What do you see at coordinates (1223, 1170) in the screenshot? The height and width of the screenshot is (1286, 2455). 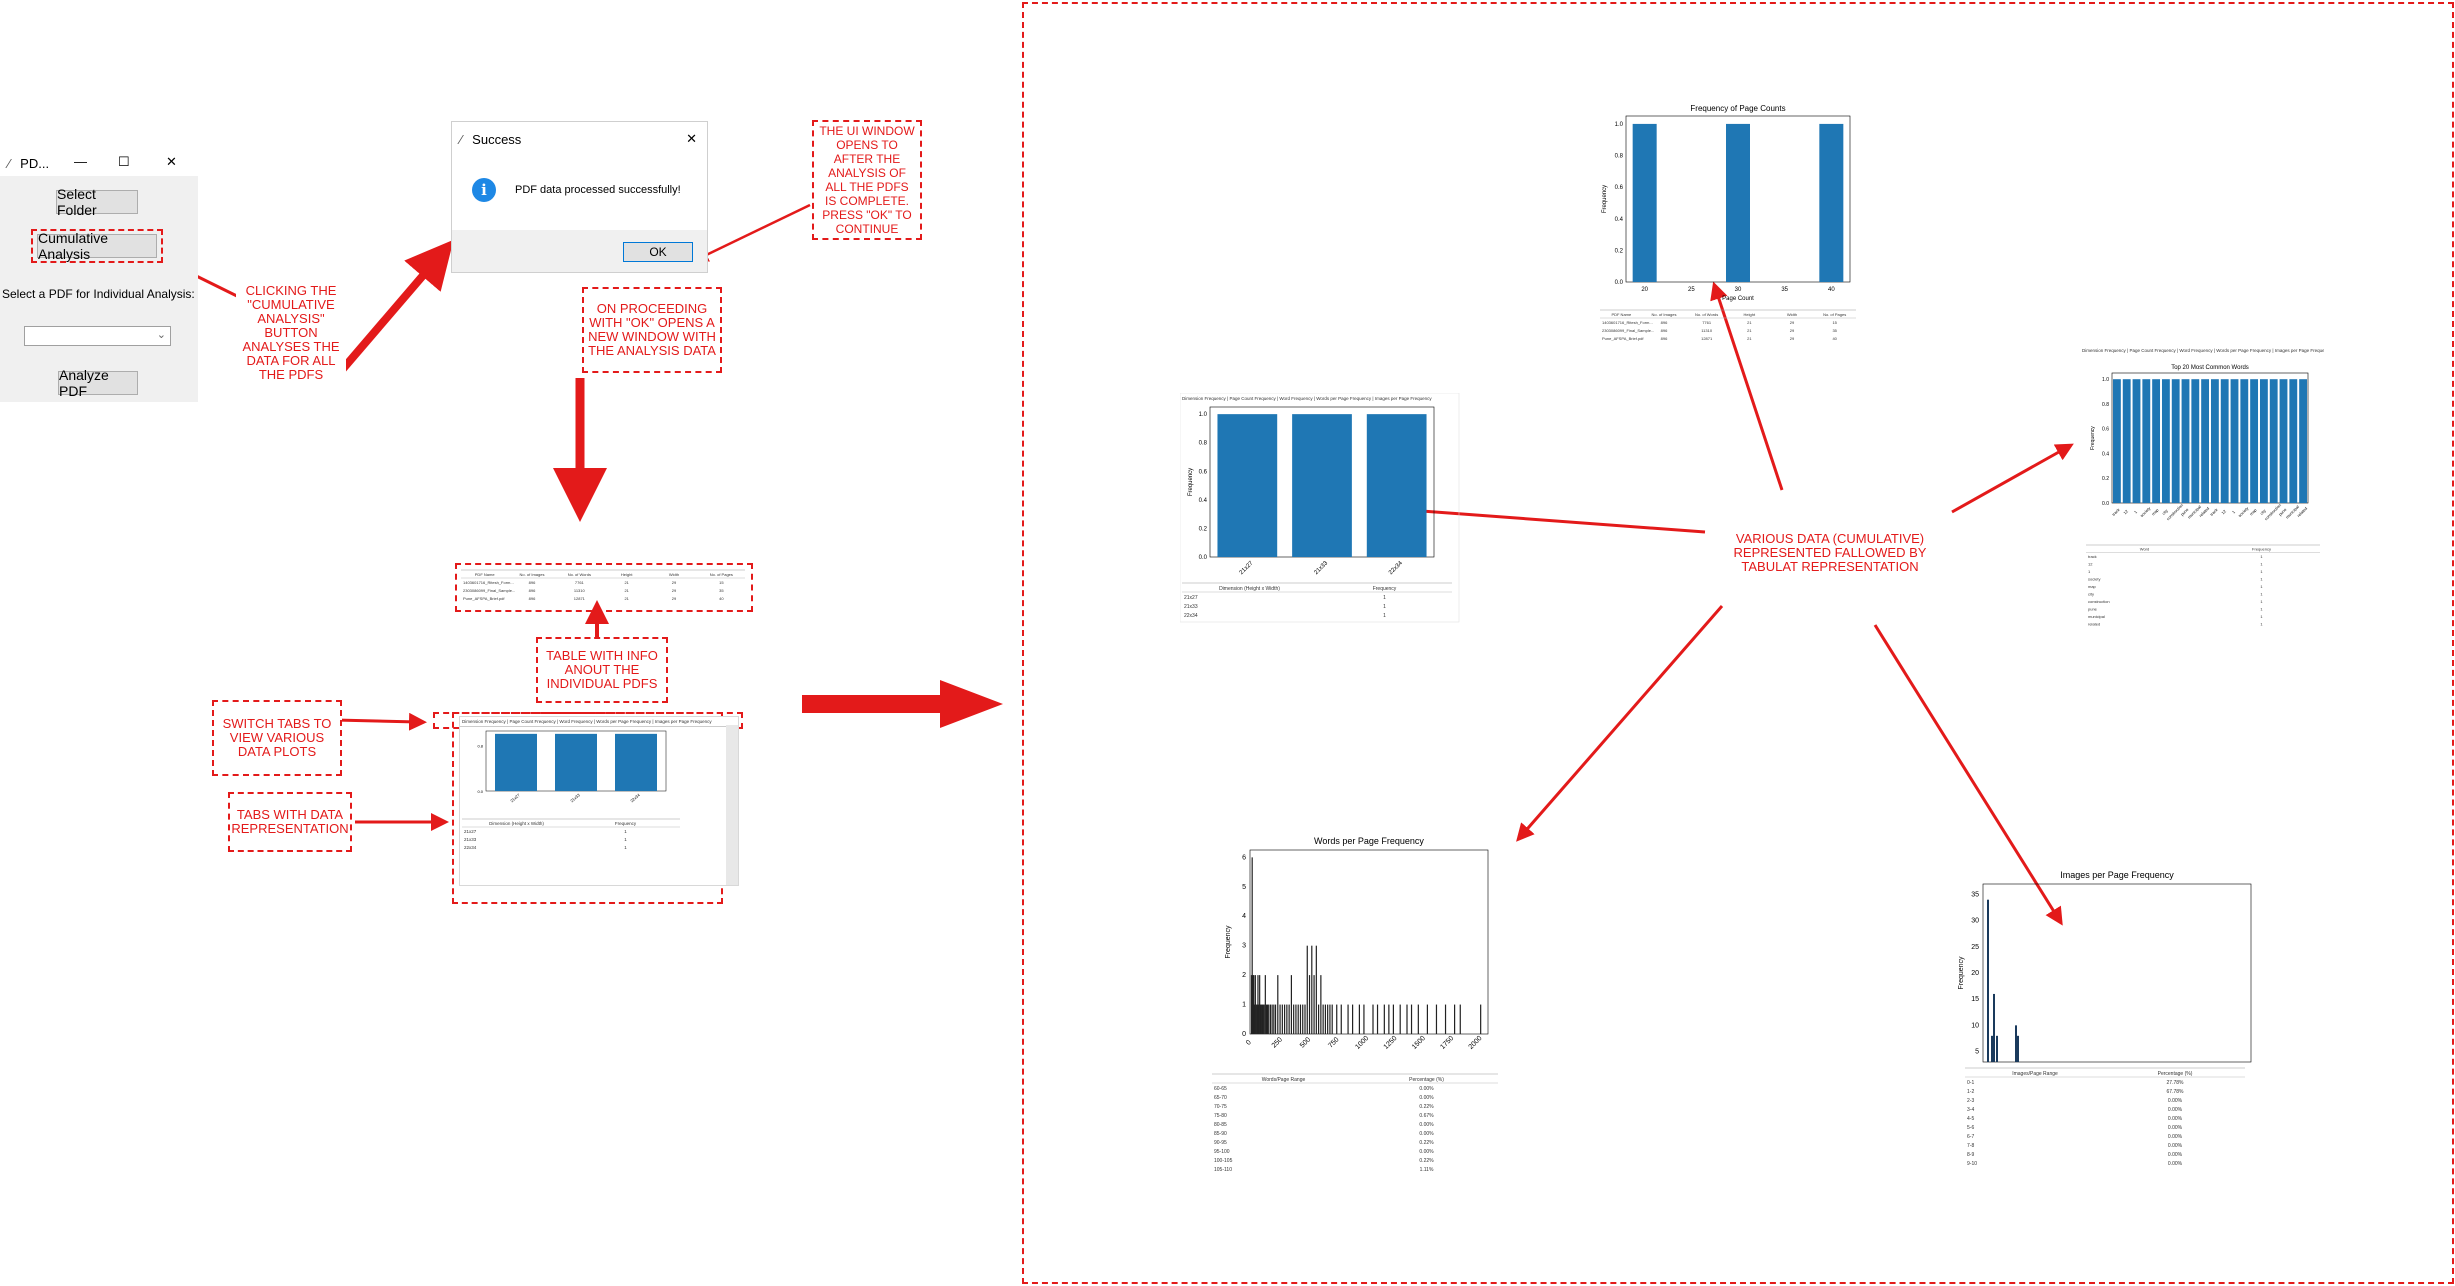 I see `table-cell: 105-110` at bounding box center [1223, 1170].